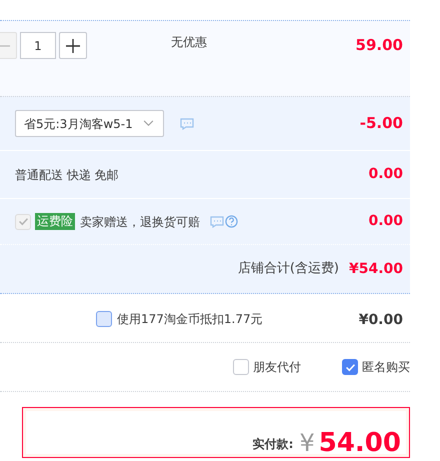 This screenshot has width=440, height=461. I want to click on store-total-label: 店铺合计(含运费), so click(288, 269).